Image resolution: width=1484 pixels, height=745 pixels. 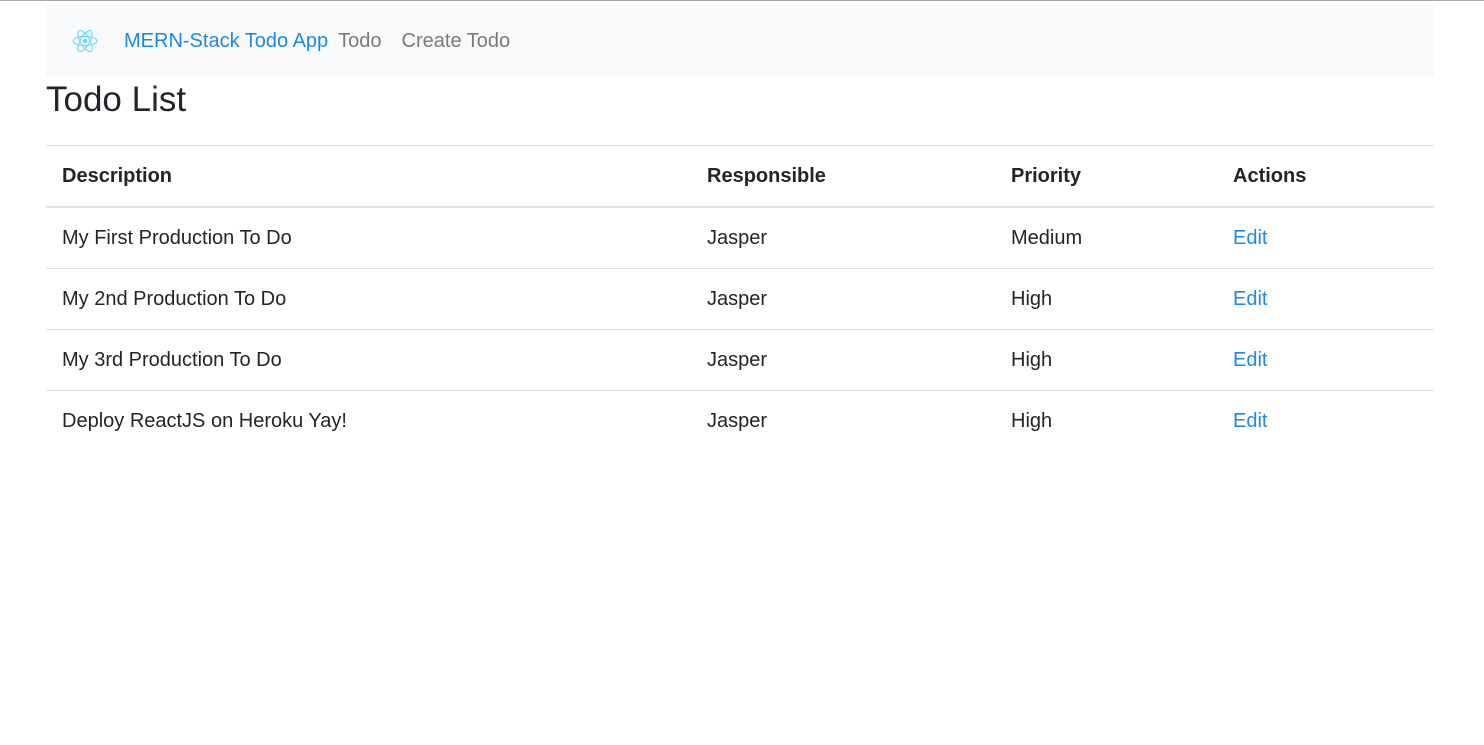 I want to click on header-priority: Priority, so click(x=1106, y=176).